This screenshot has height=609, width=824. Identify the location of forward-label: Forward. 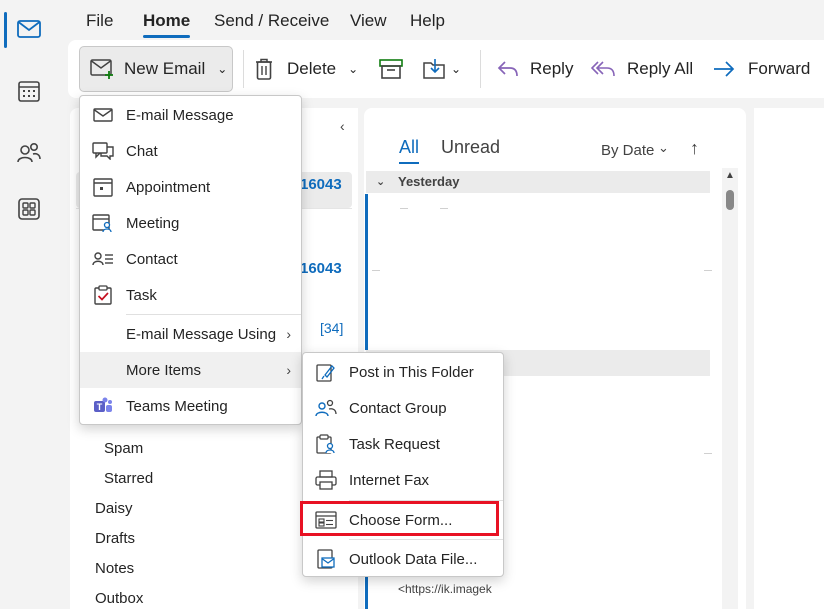
(779, 68).